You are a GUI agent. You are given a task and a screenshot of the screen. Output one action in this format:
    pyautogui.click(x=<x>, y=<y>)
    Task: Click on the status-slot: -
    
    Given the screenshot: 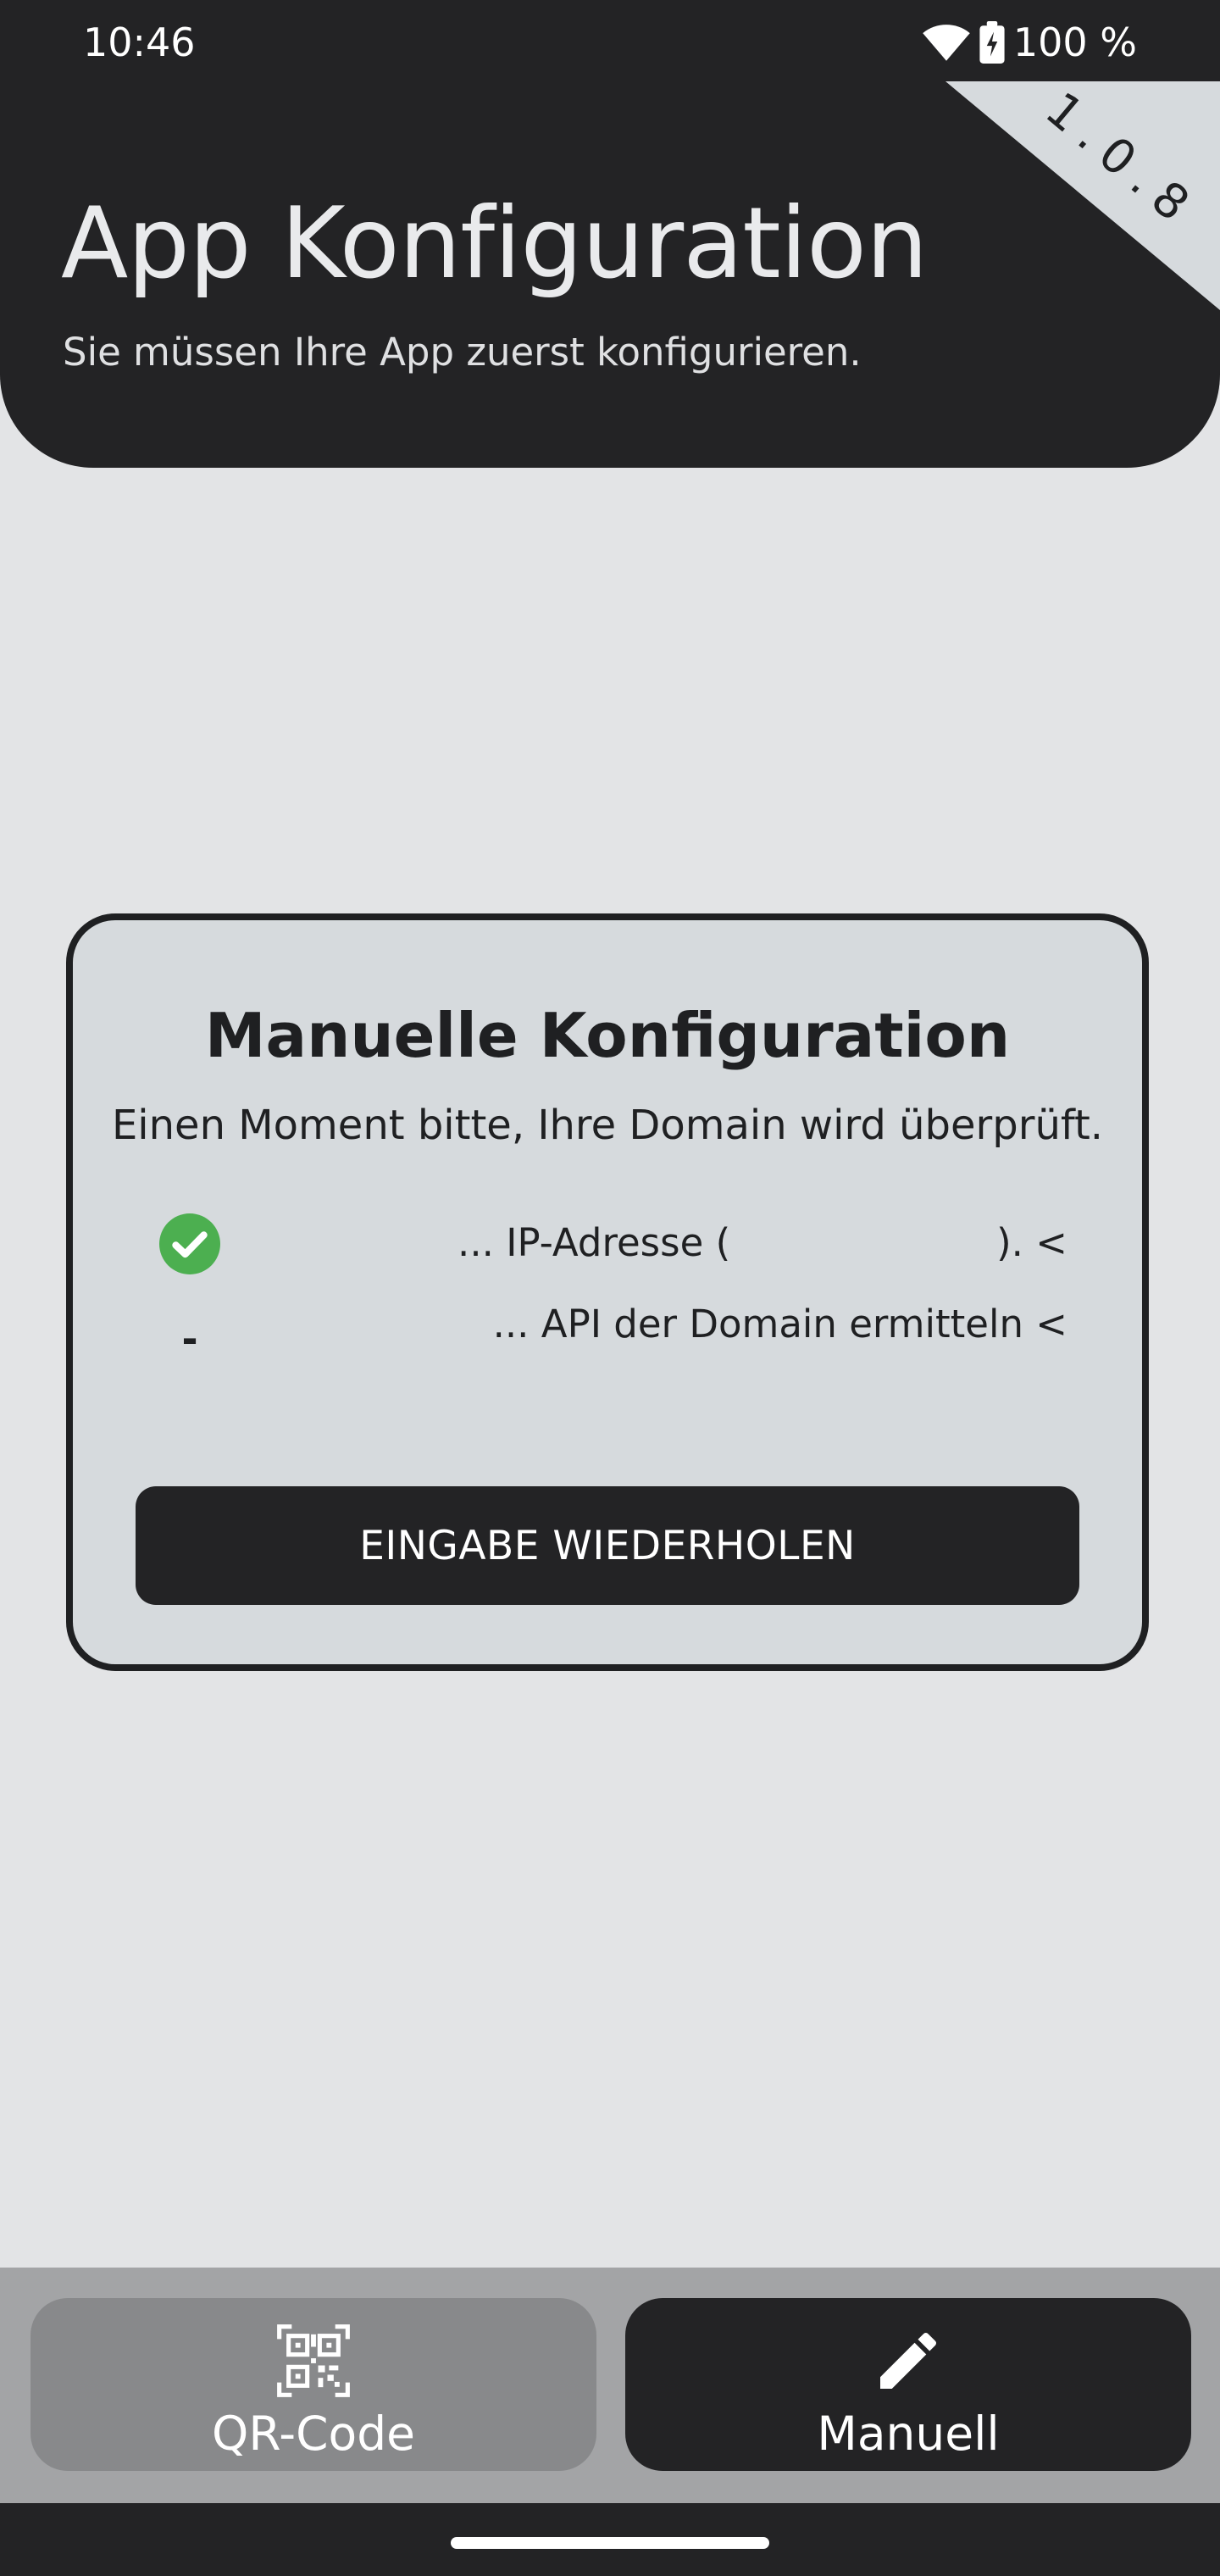 What is the action you would take?
    pyautogui.click(x=189, y=1339)
    